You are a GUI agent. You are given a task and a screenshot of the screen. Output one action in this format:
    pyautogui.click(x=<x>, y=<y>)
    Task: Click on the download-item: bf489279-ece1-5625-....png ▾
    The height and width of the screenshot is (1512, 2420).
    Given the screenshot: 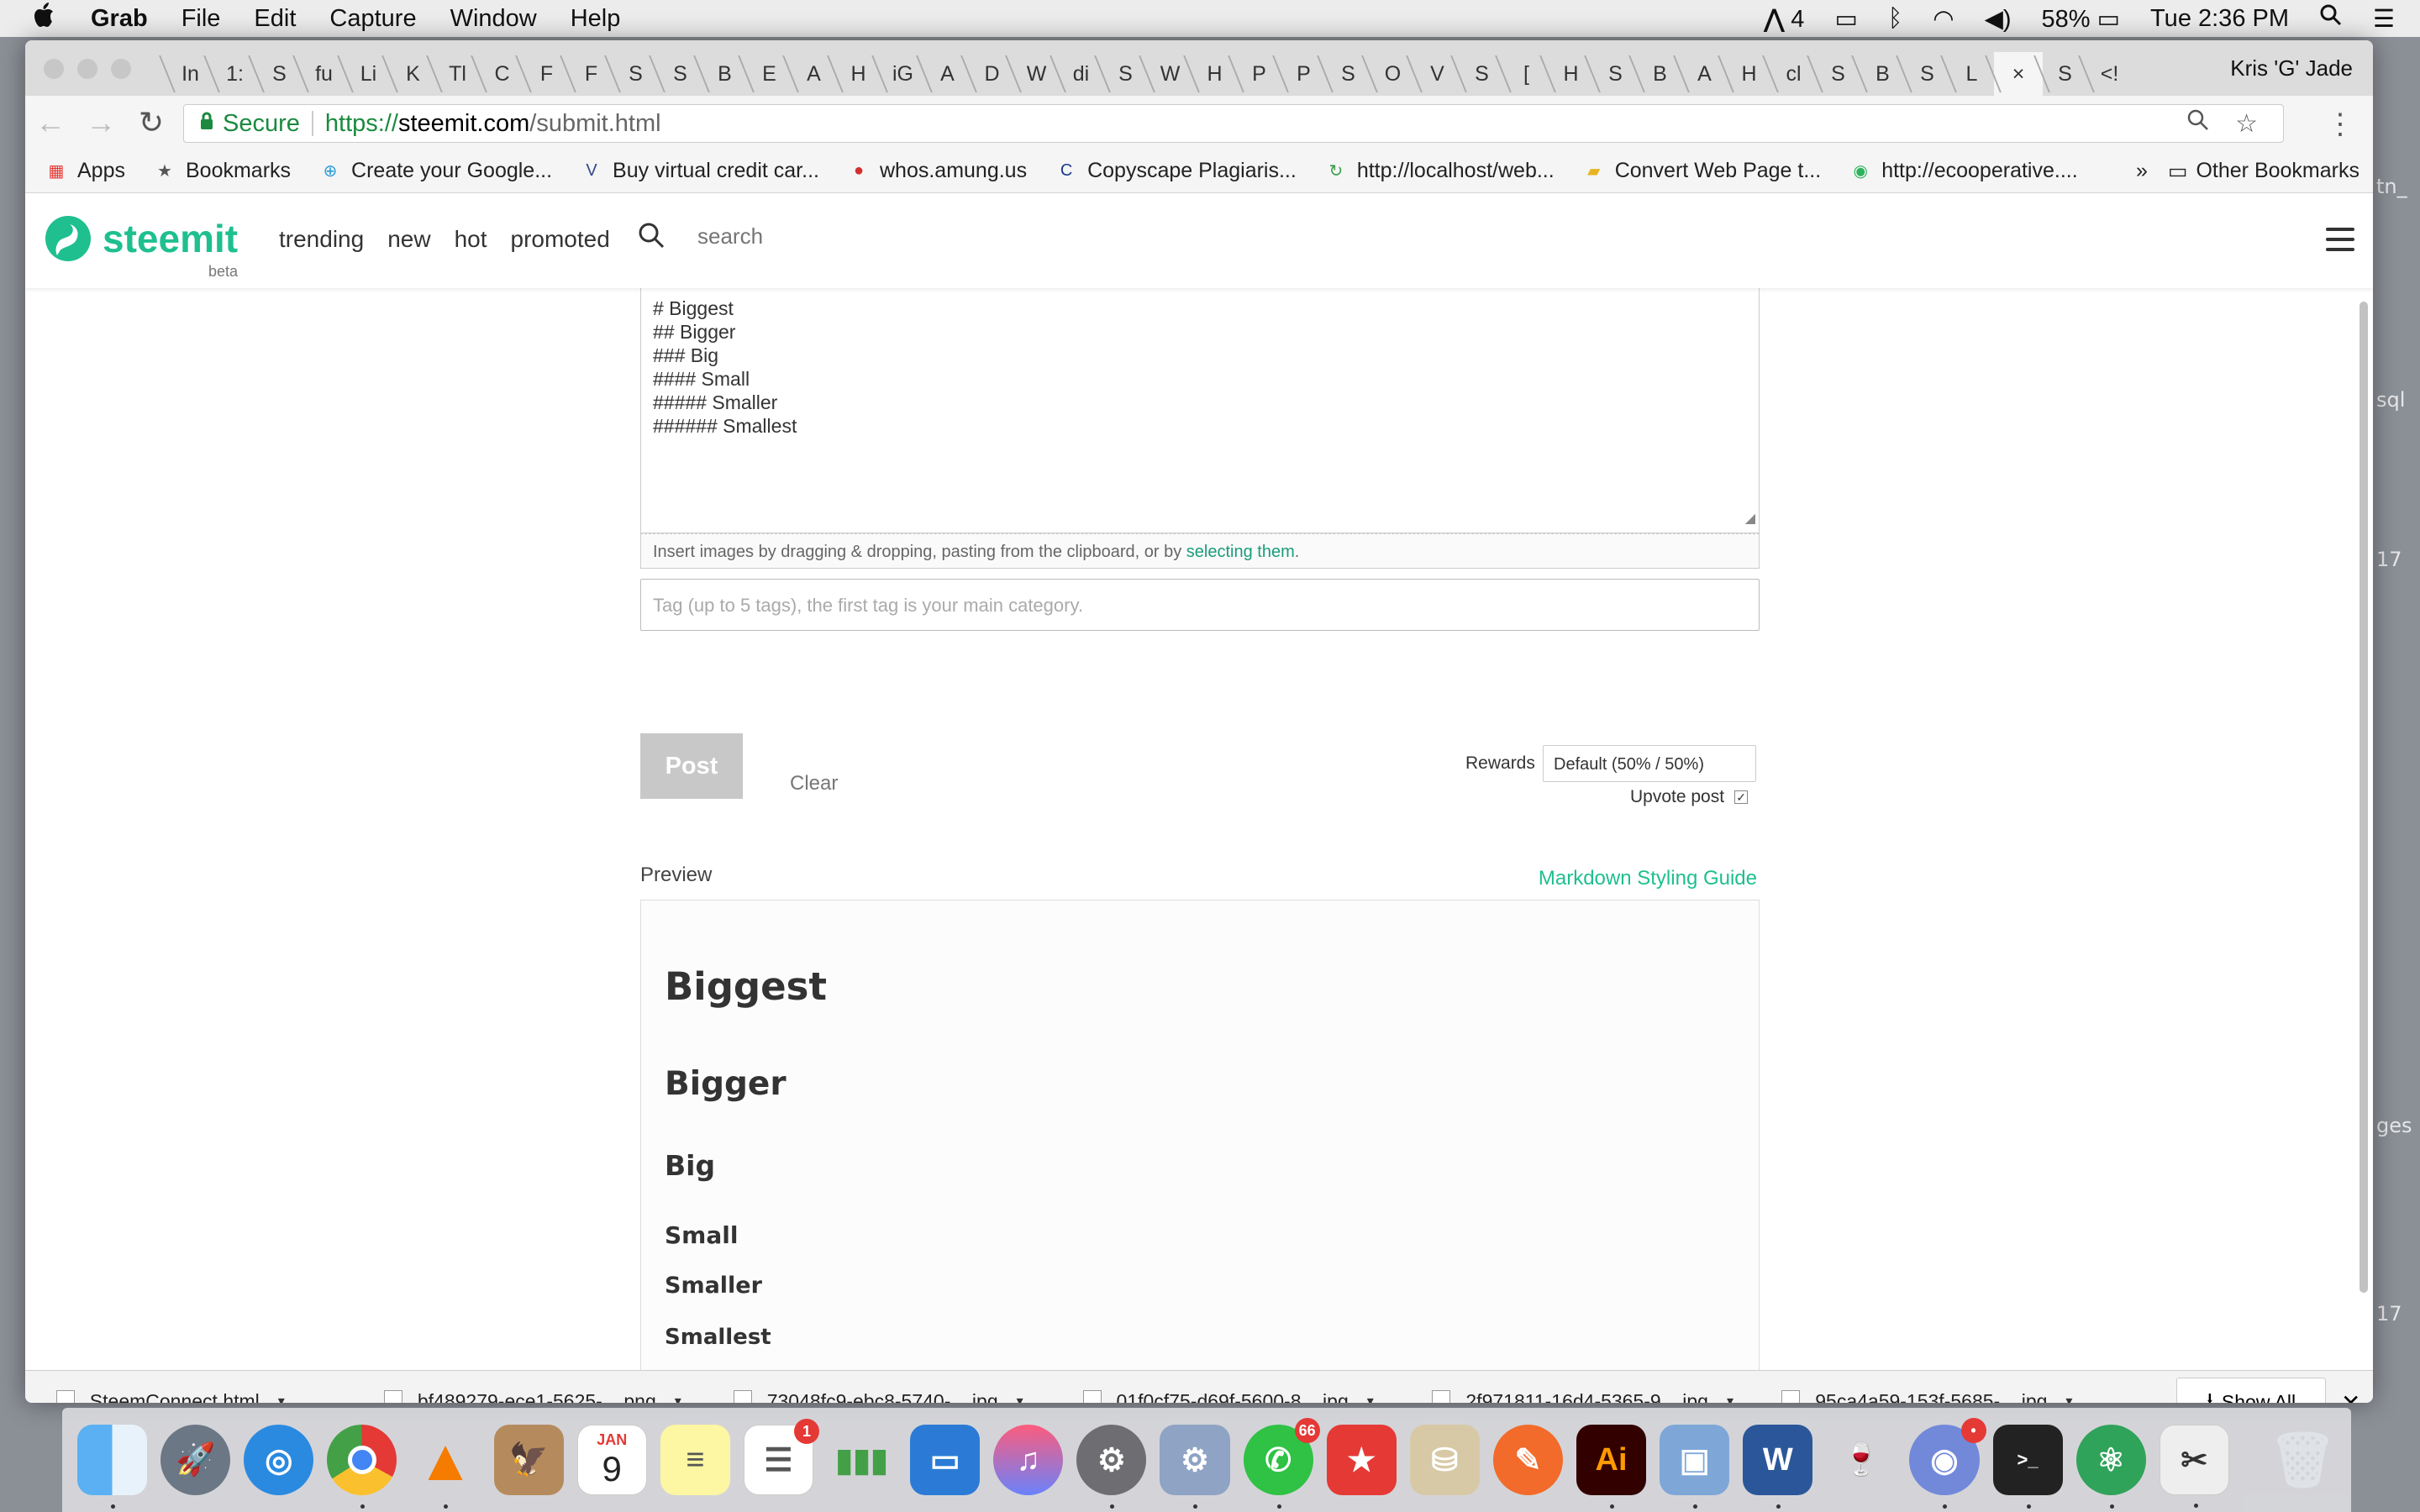 What is the action you would take?
    pyautogui.click(x=532, y=1389)
    